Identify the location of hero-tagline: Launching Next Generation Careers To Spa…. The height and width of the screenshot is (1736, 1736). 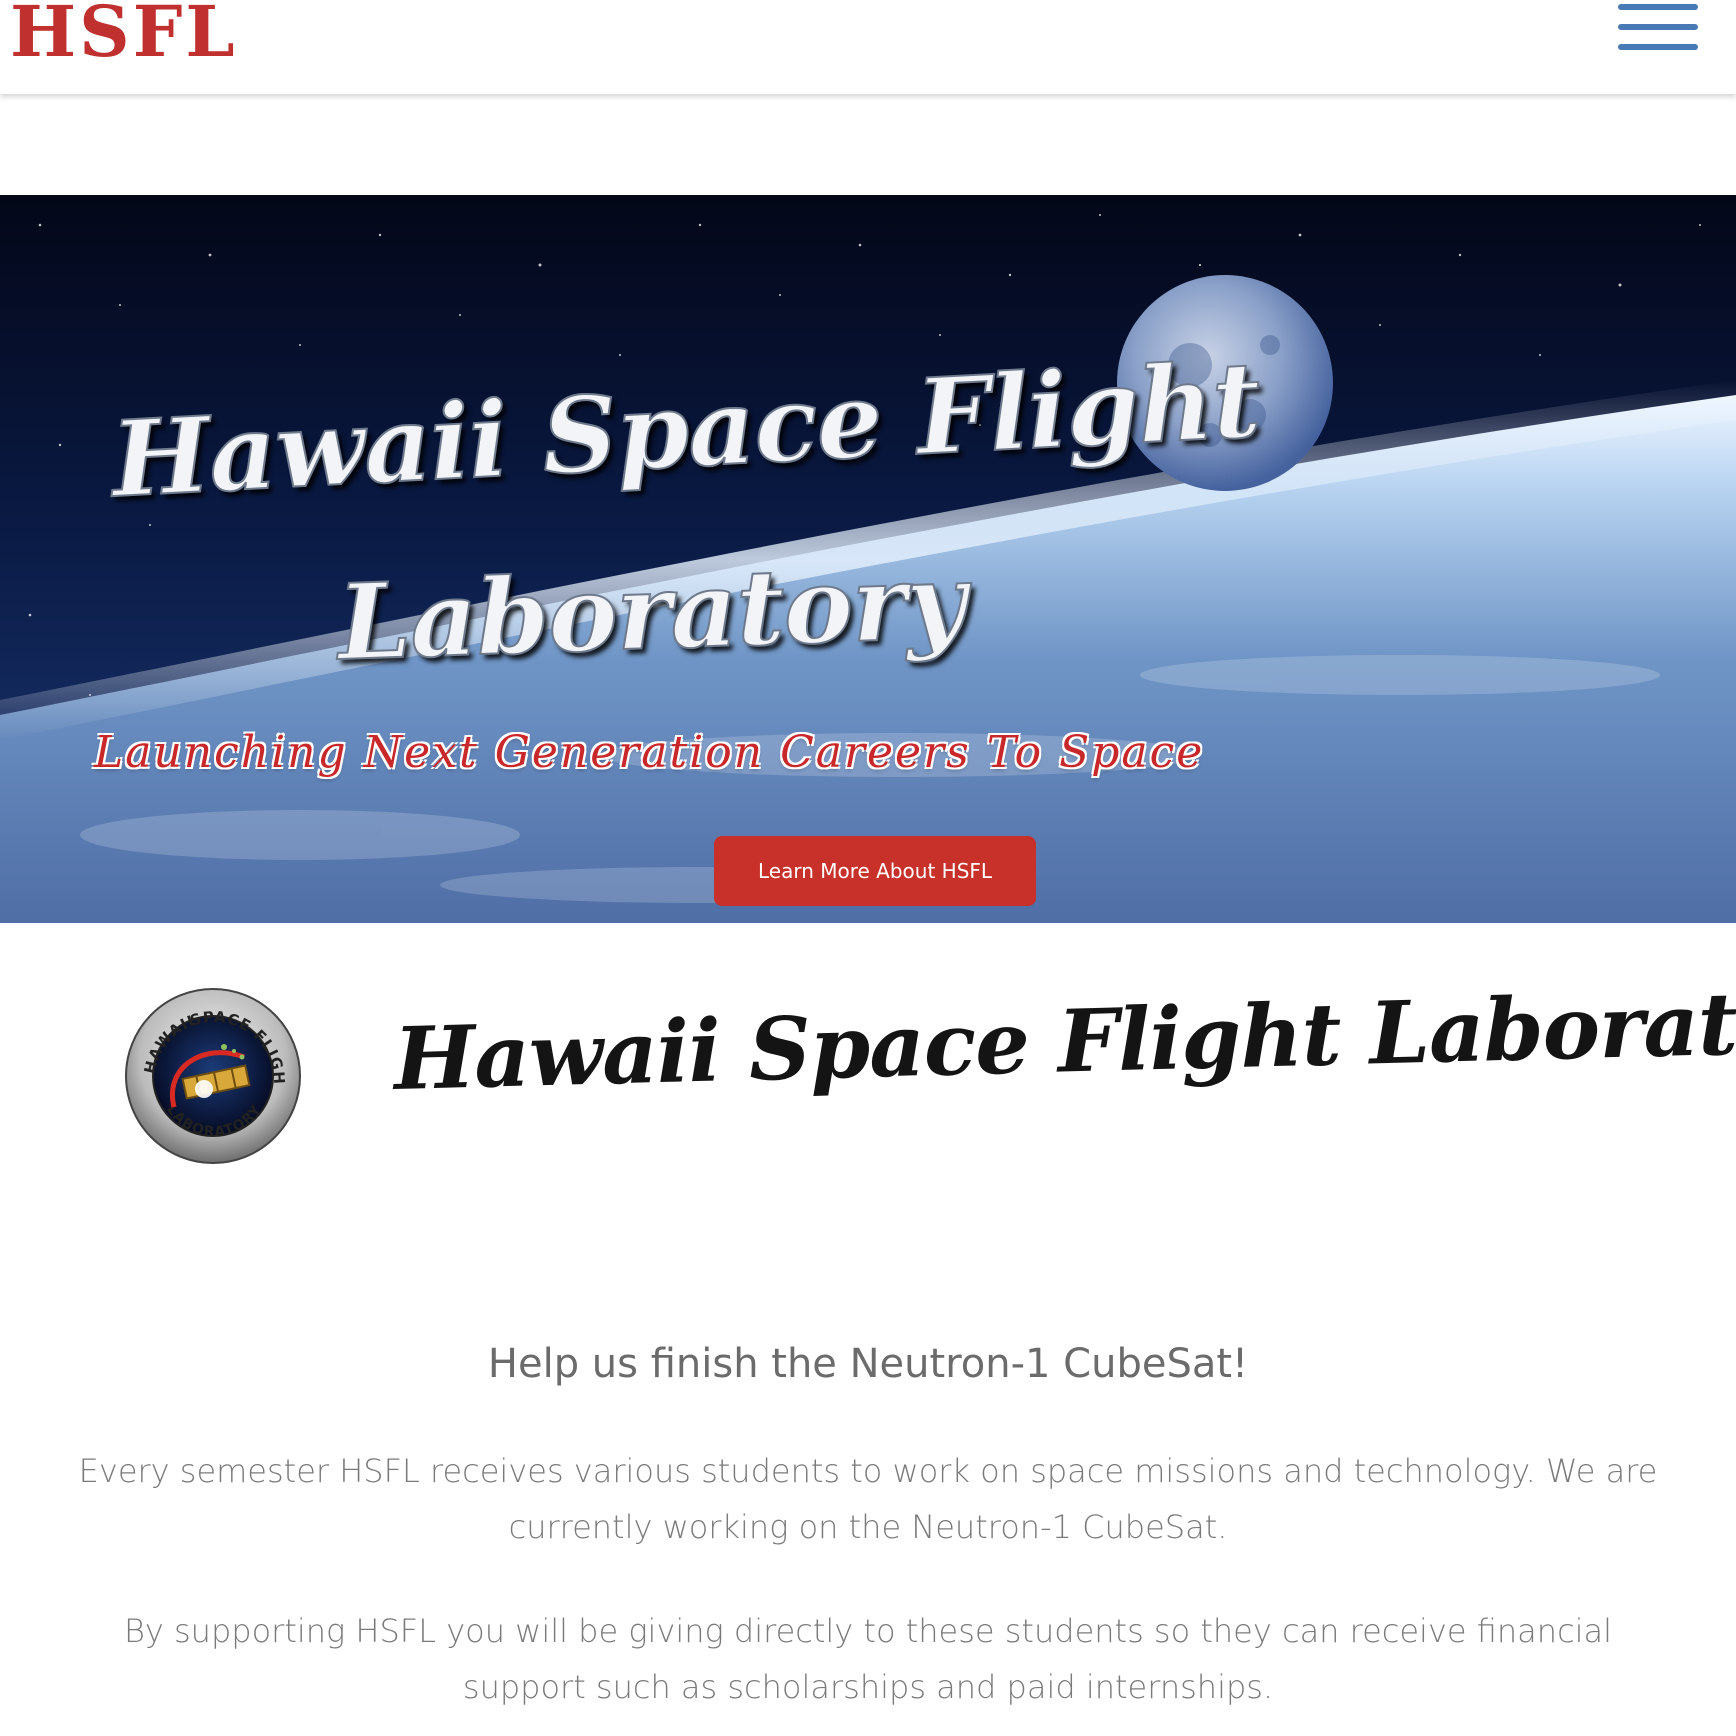
(649, 752).